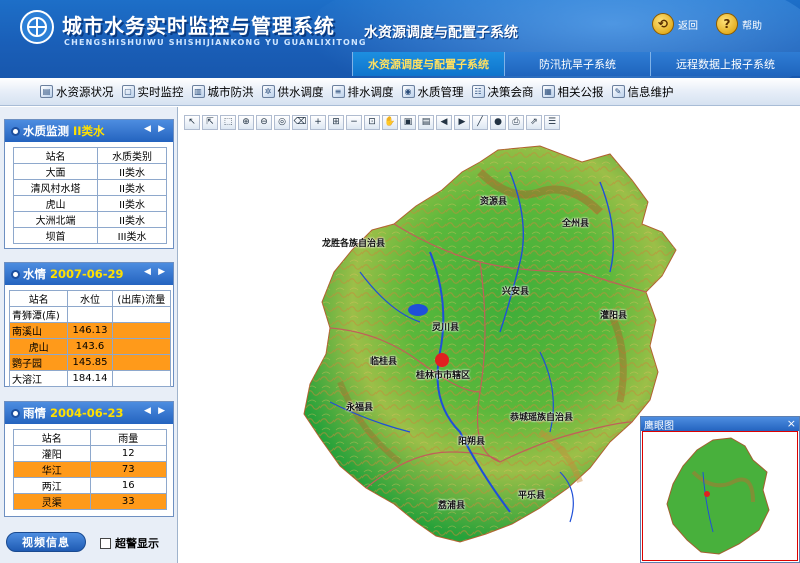 This screenshot has width=800, height=563. Describe the element at coordinates (46, 91) in the screenshot. I see `chart-icon: ▤` at that location.